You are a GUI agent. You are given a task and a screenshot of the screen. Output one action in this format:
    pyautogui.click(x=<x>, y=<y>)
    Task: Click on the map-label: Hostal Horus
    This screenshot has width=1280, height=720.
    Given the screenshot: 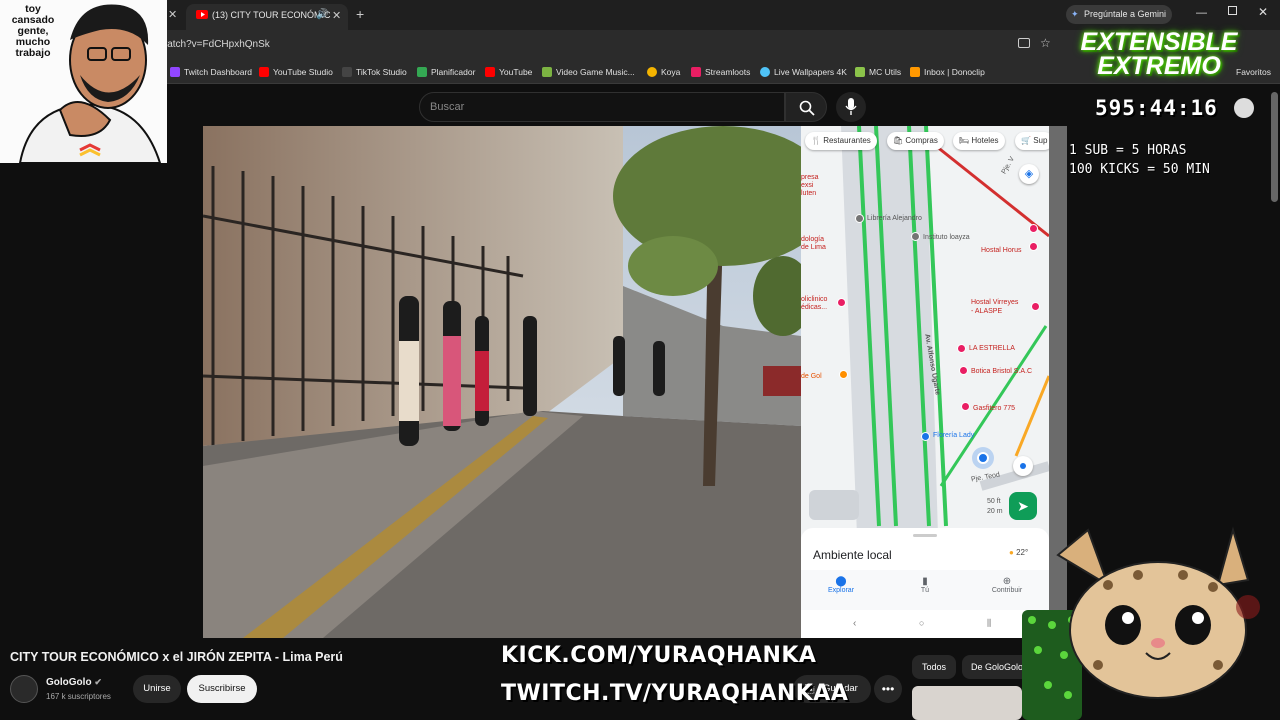 What is the action you would take?
    pyautogui.click(x=1001, y=250)
    